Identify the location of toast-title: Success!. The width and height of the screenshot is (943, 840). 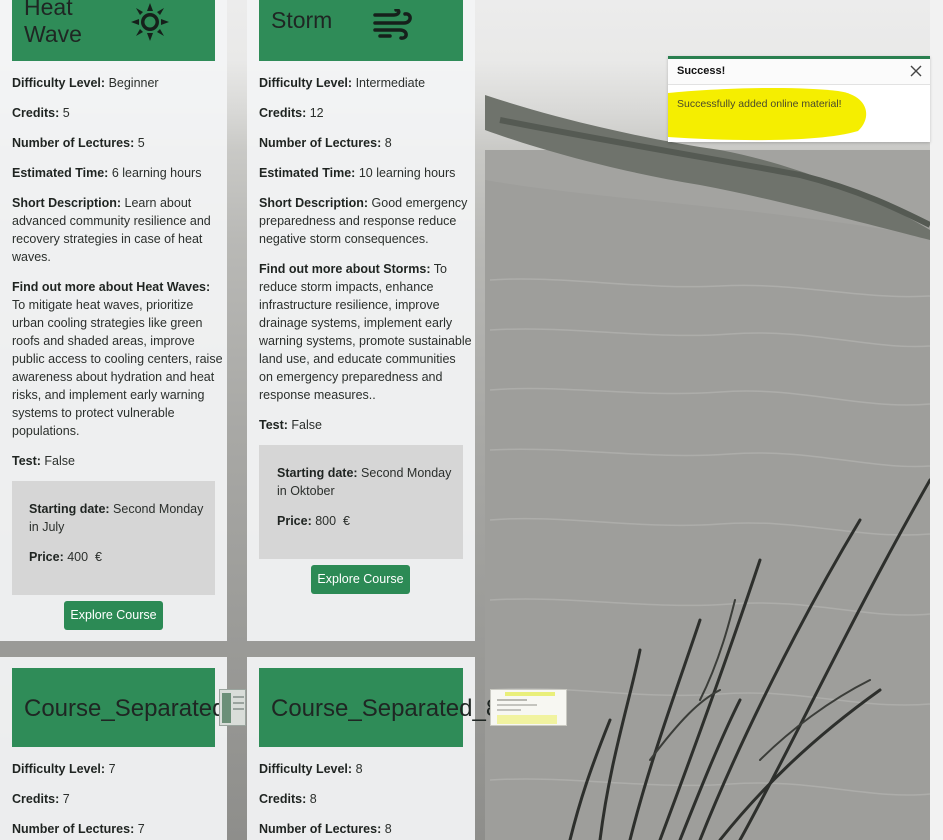
(701, 71).